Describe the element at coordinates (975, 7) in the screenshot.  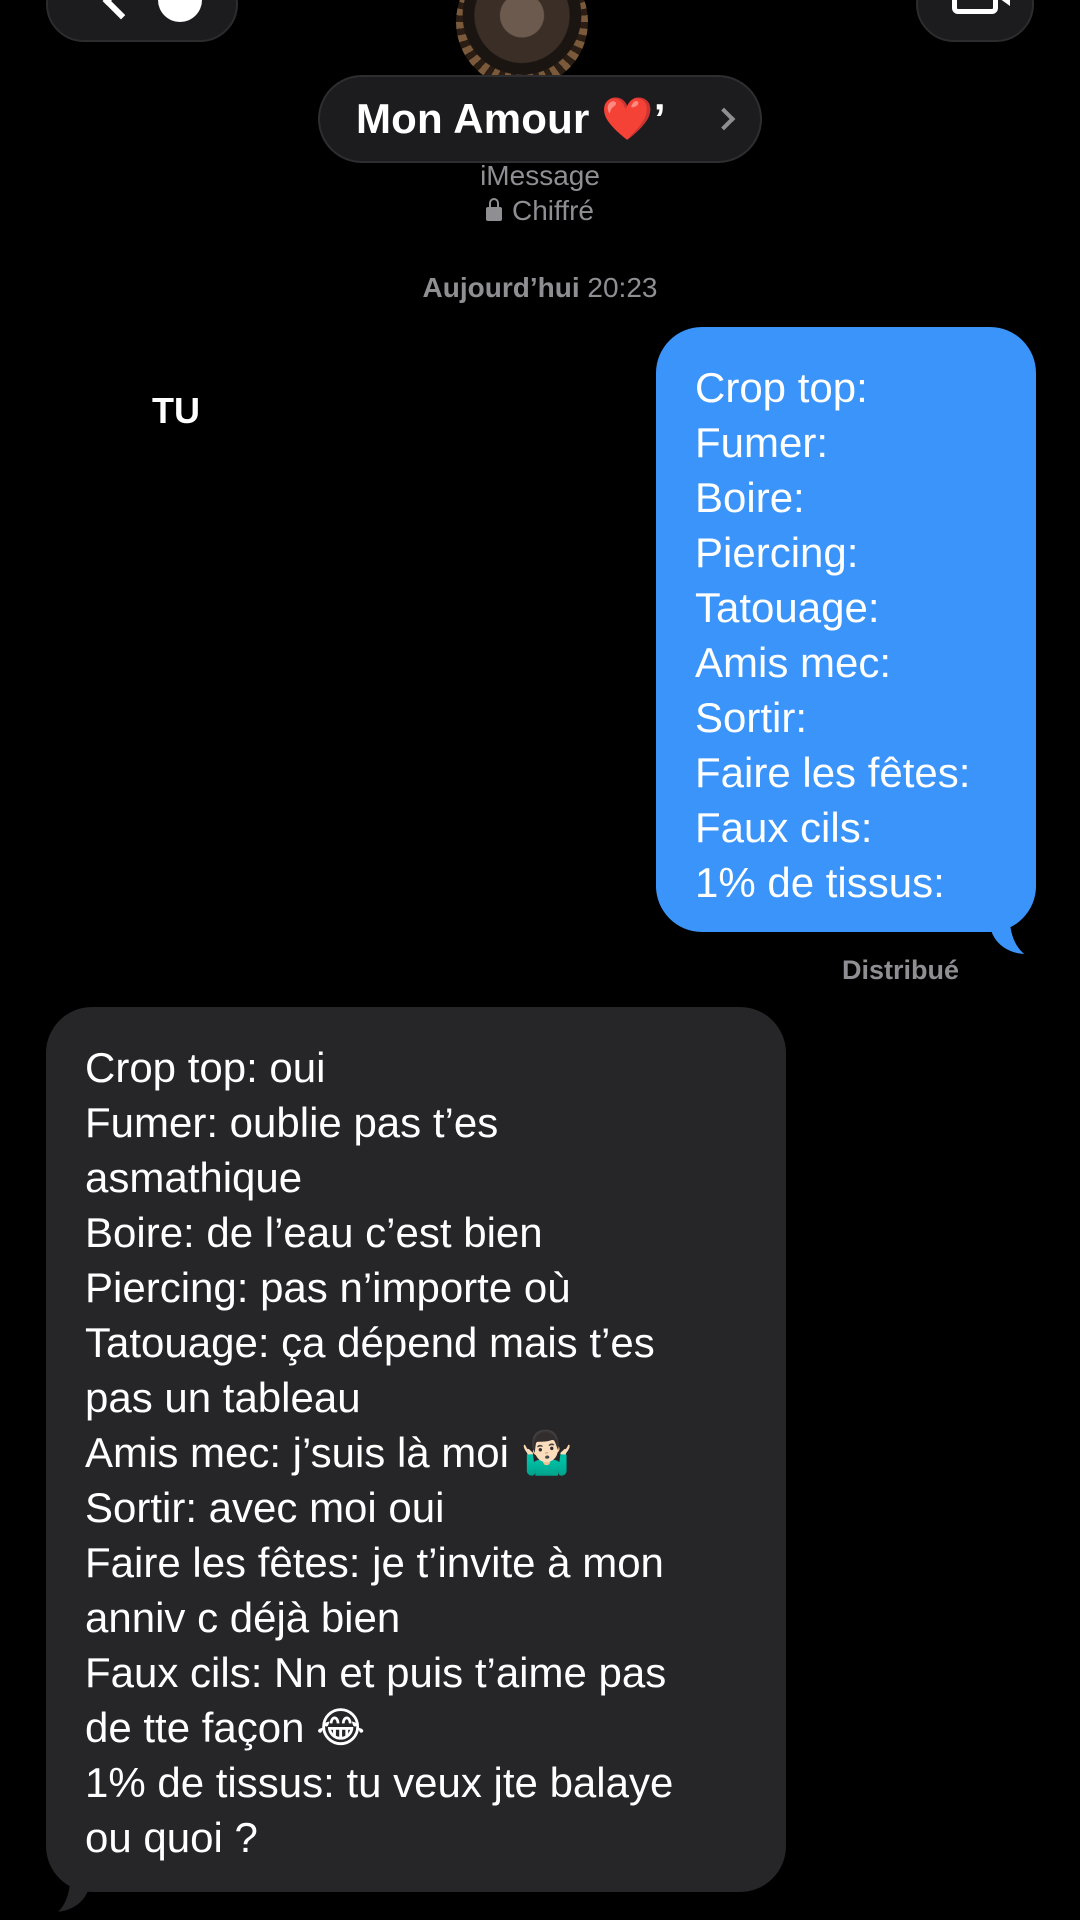
I see `video-camera-icon` at that location.